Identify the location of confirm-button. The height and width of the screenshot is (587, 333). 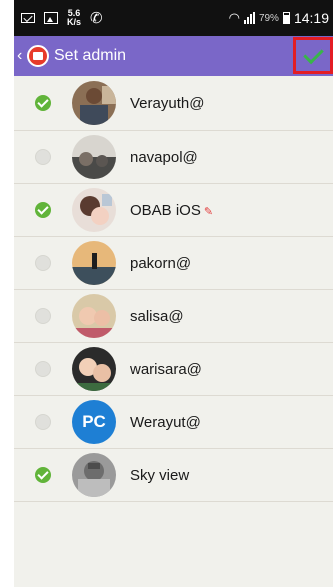
(313, 55).